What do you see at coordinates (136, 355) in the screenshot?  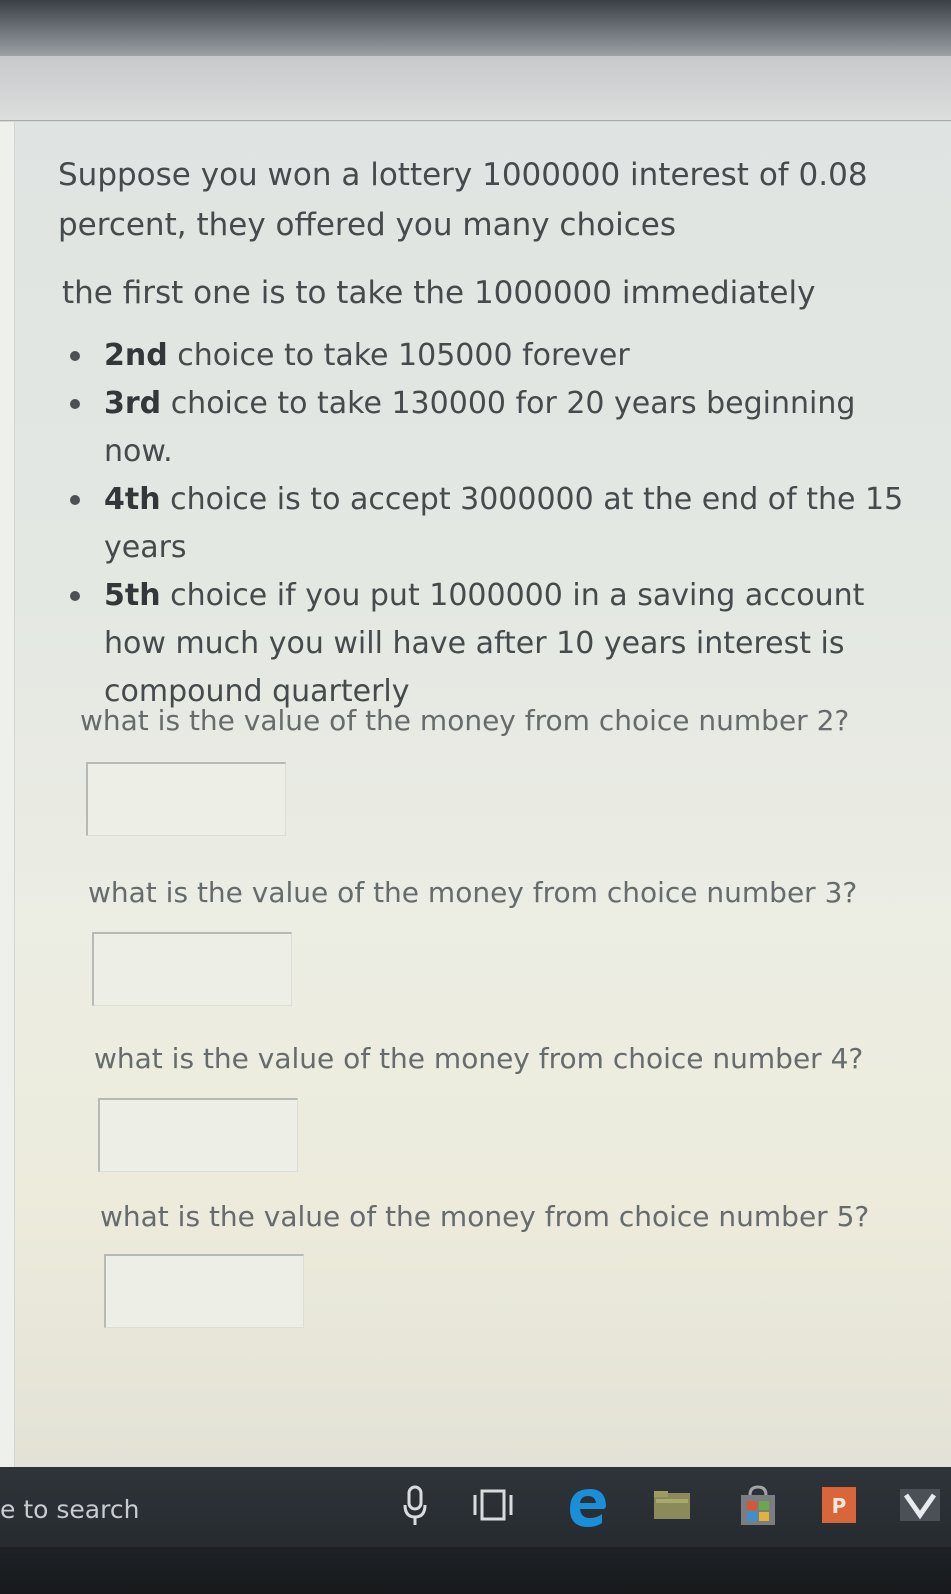 I see `choice-ordinal: 2nd` at bounding box center [136, 355].